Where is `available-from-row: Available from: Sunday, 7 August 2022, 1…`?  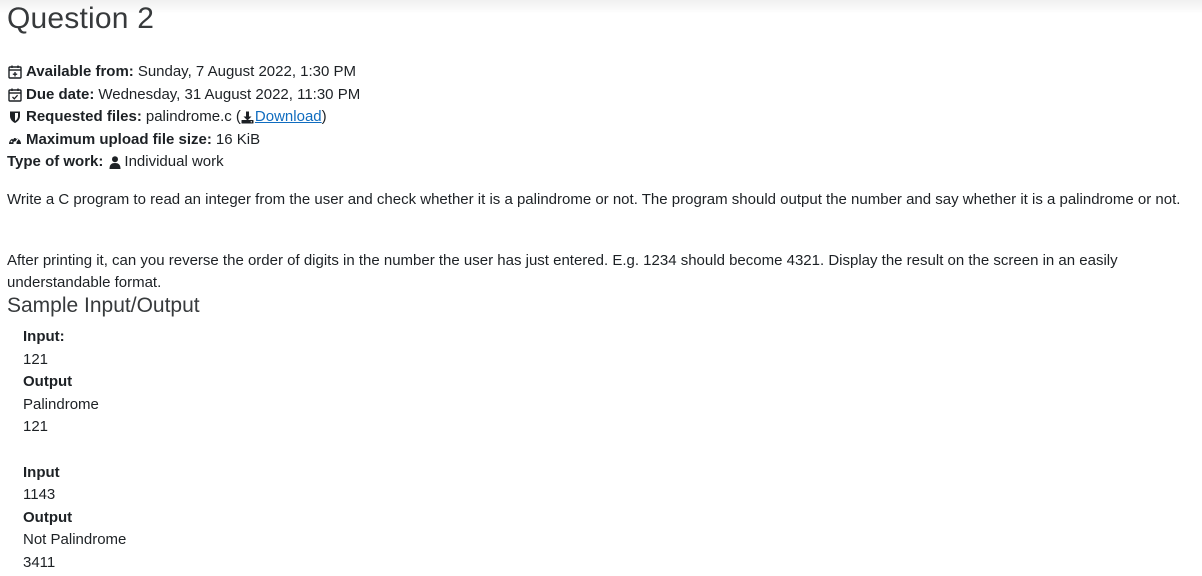 available-from-row: Available from: Sunday, 7 August 2022, 1… is located at coordinates (183, 72).